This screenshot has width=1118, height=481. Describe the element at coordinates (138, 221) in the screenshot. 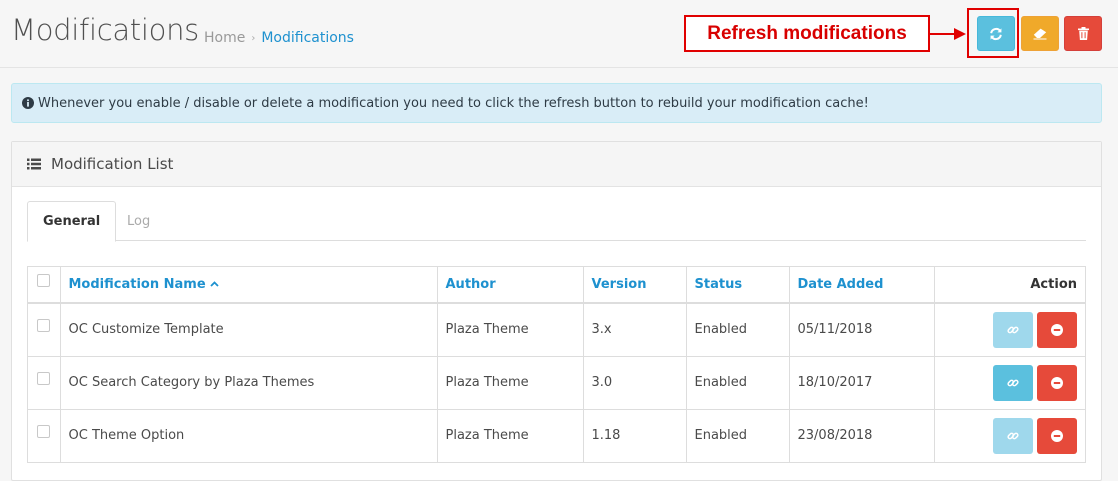

I see `tab-log: Log` at that location.